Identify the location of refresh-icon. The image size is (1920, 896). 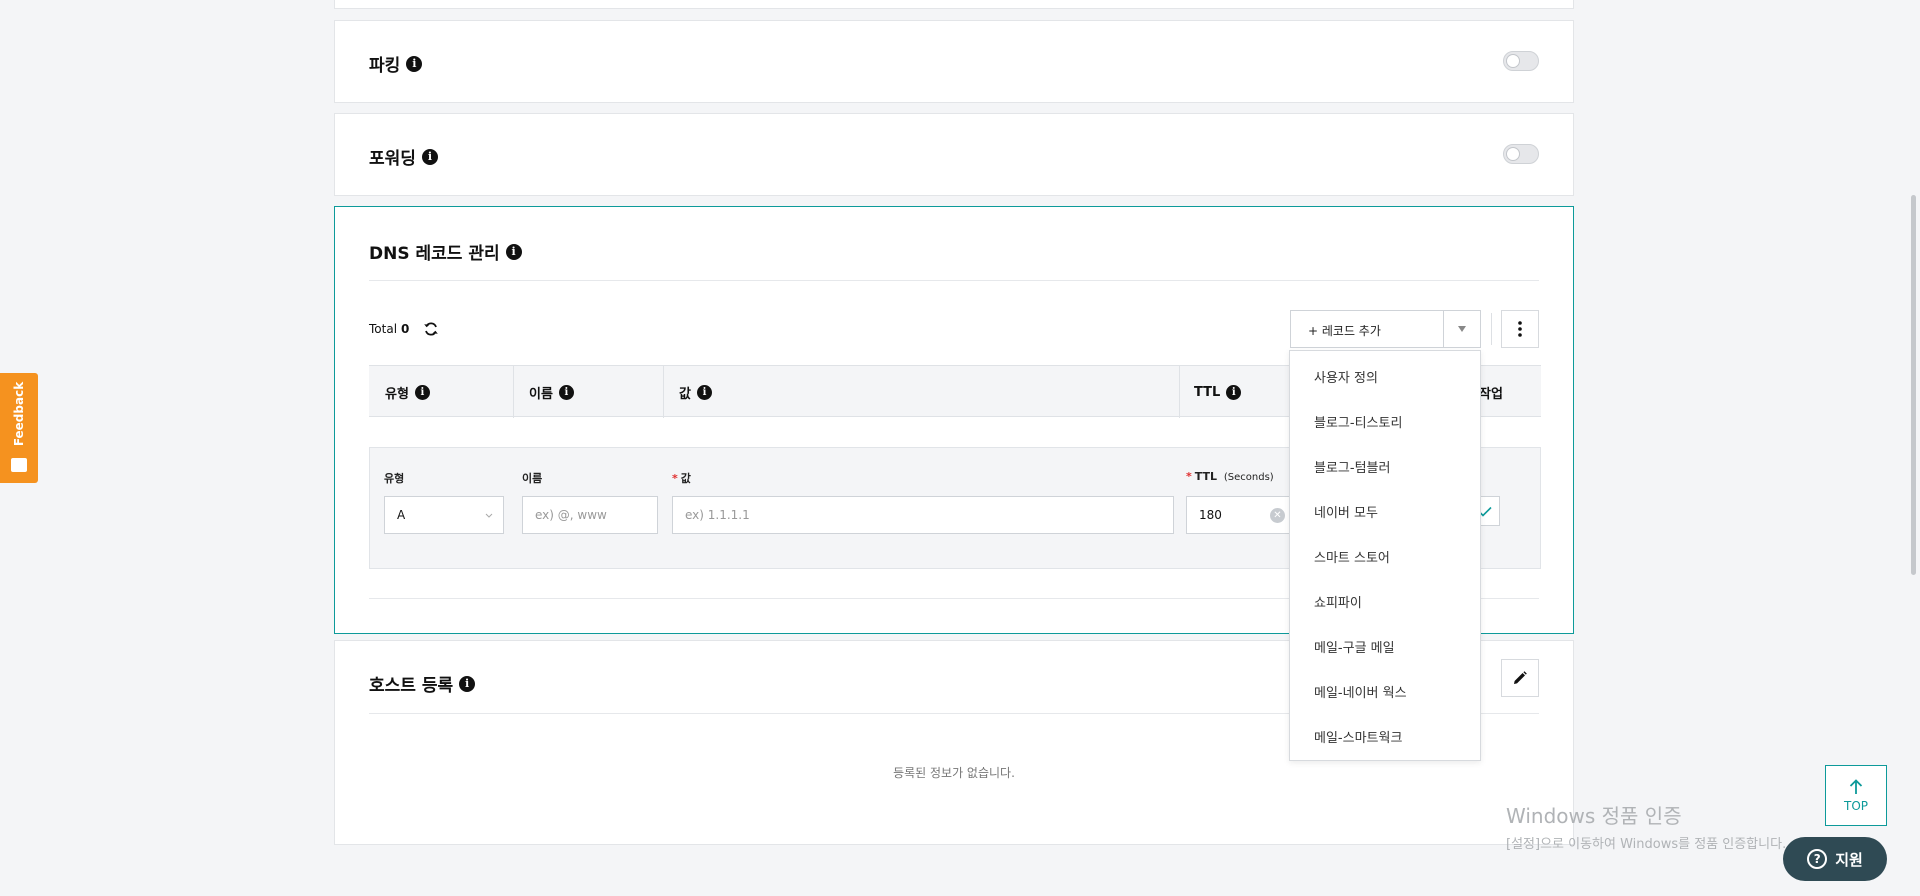
(431, 329).